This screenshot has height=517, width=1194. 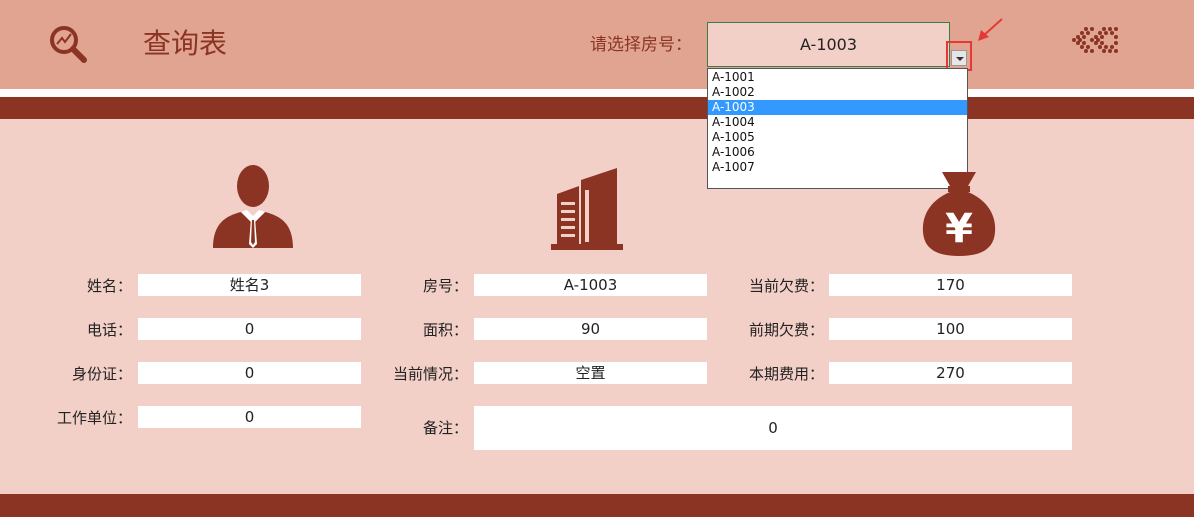 I want to click on bottom-band, so click(x=597, y=505).